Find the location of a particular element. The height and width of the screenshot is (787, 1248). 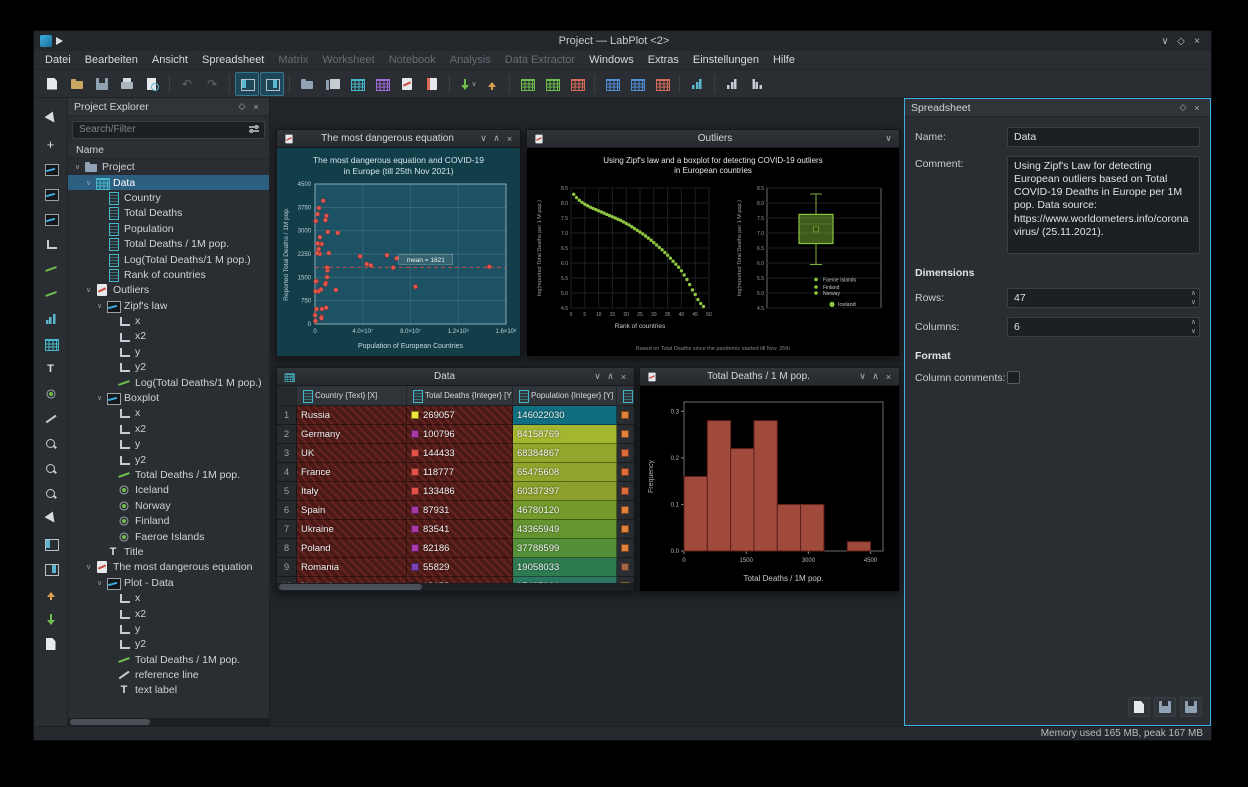

dock-close-button: × is located at coordinates (256, 107).